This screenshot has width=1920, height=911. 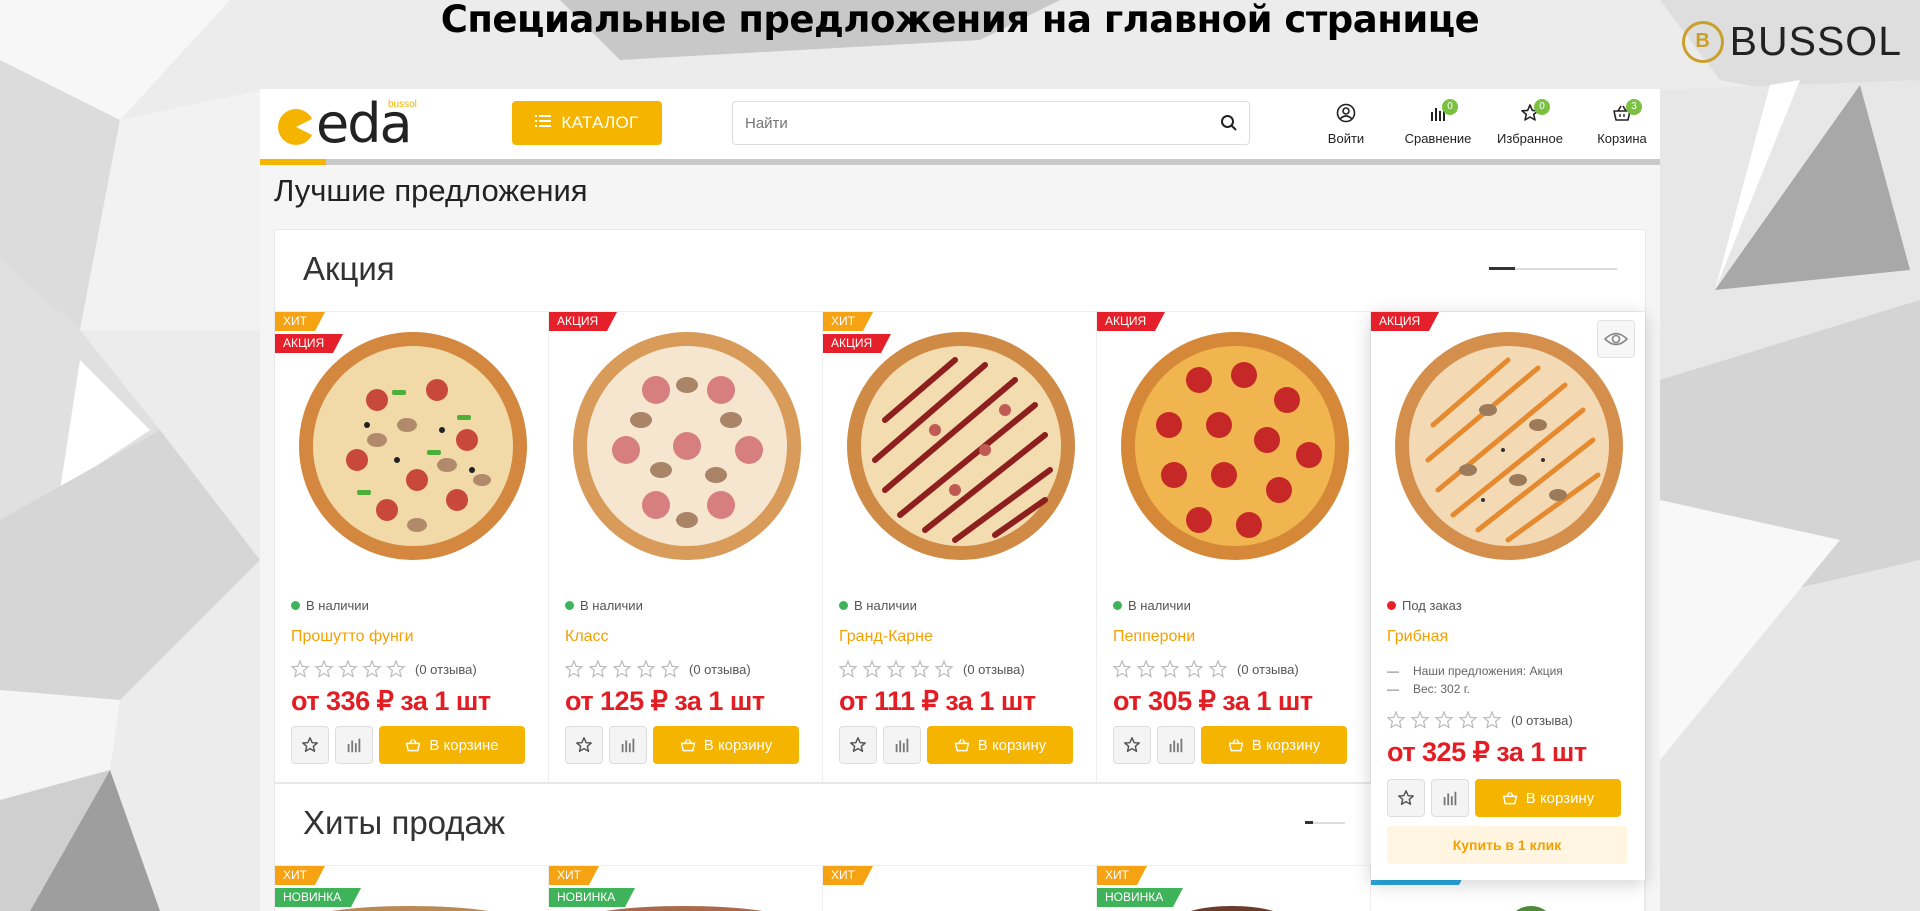 What do you see at coordinates (1346, 138) in the screenshot?
I see `login-label: Войти` at bounding box center [1346, 138].